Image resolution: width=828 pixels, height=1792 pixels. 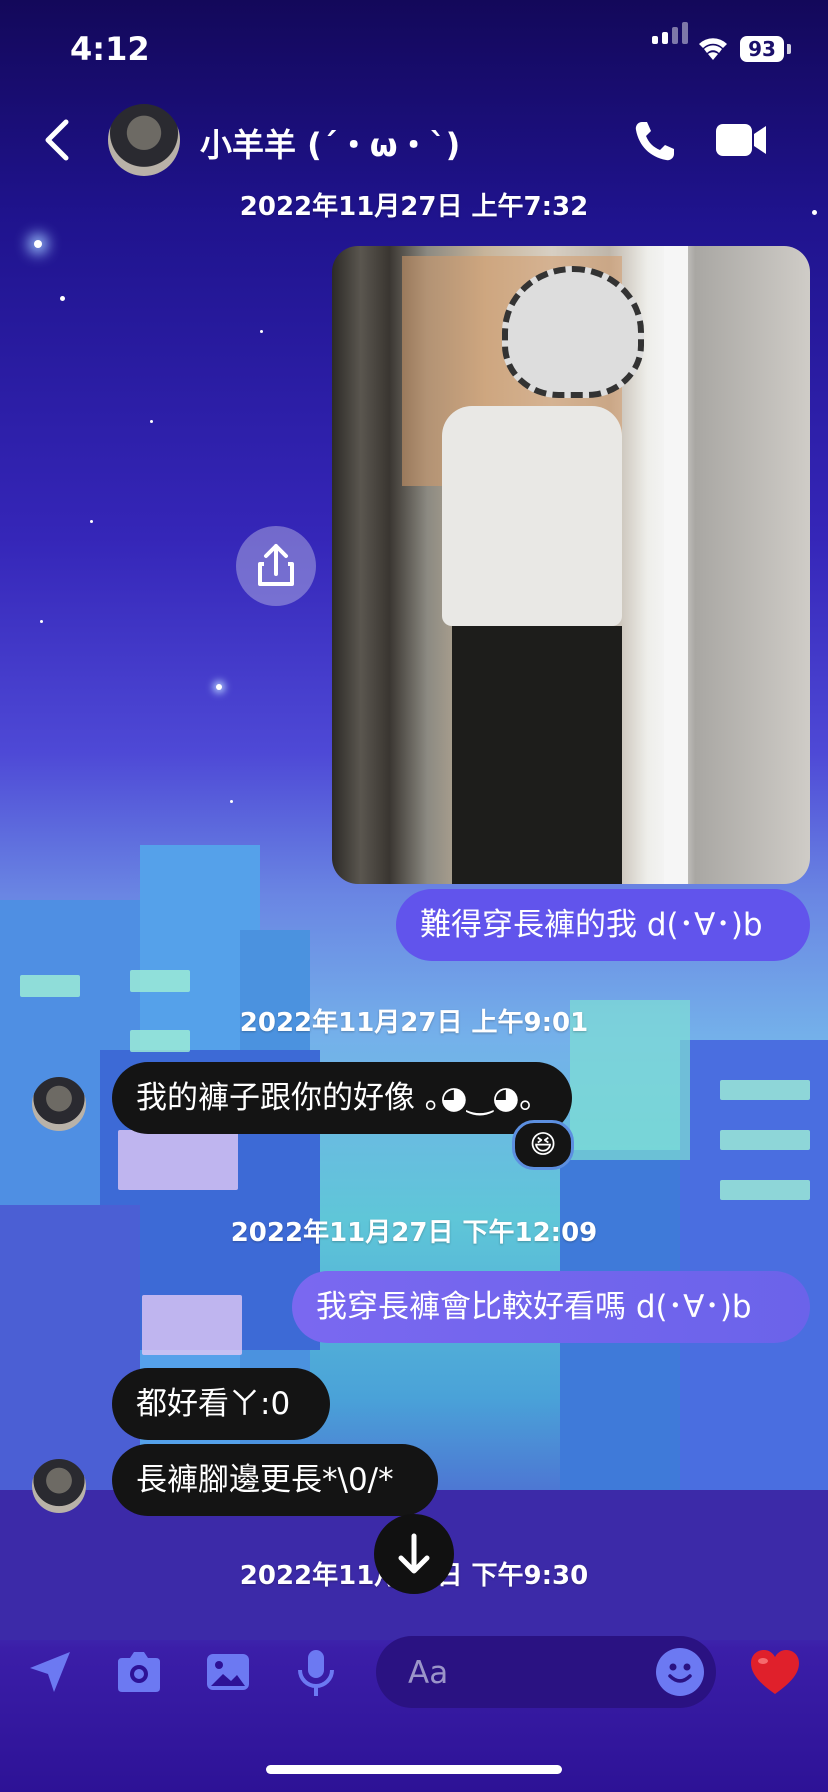 I want to click on emoji-button, so click(x=680, y=1672).